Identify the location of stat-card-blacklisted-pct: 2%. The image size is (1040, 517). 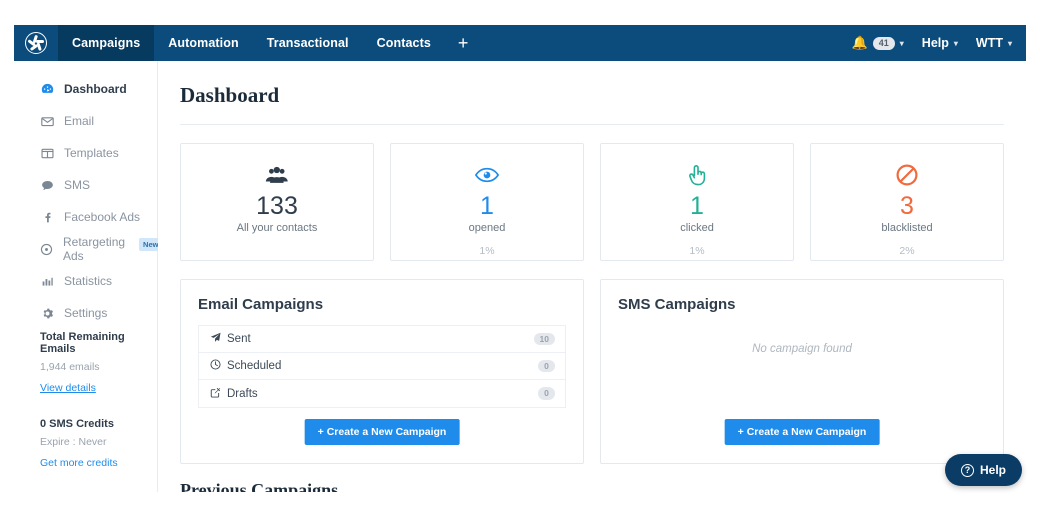
(907, 251).